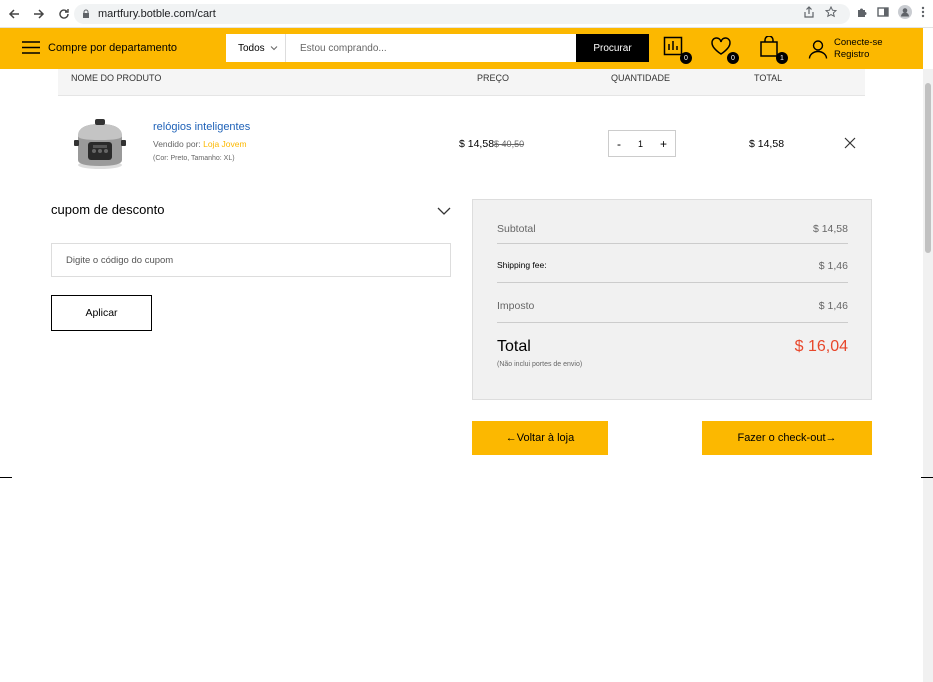 The image size is (933, 682). Describe the element at coordinates (818, 49) in the screenshot. I see `user-icon` at that location.